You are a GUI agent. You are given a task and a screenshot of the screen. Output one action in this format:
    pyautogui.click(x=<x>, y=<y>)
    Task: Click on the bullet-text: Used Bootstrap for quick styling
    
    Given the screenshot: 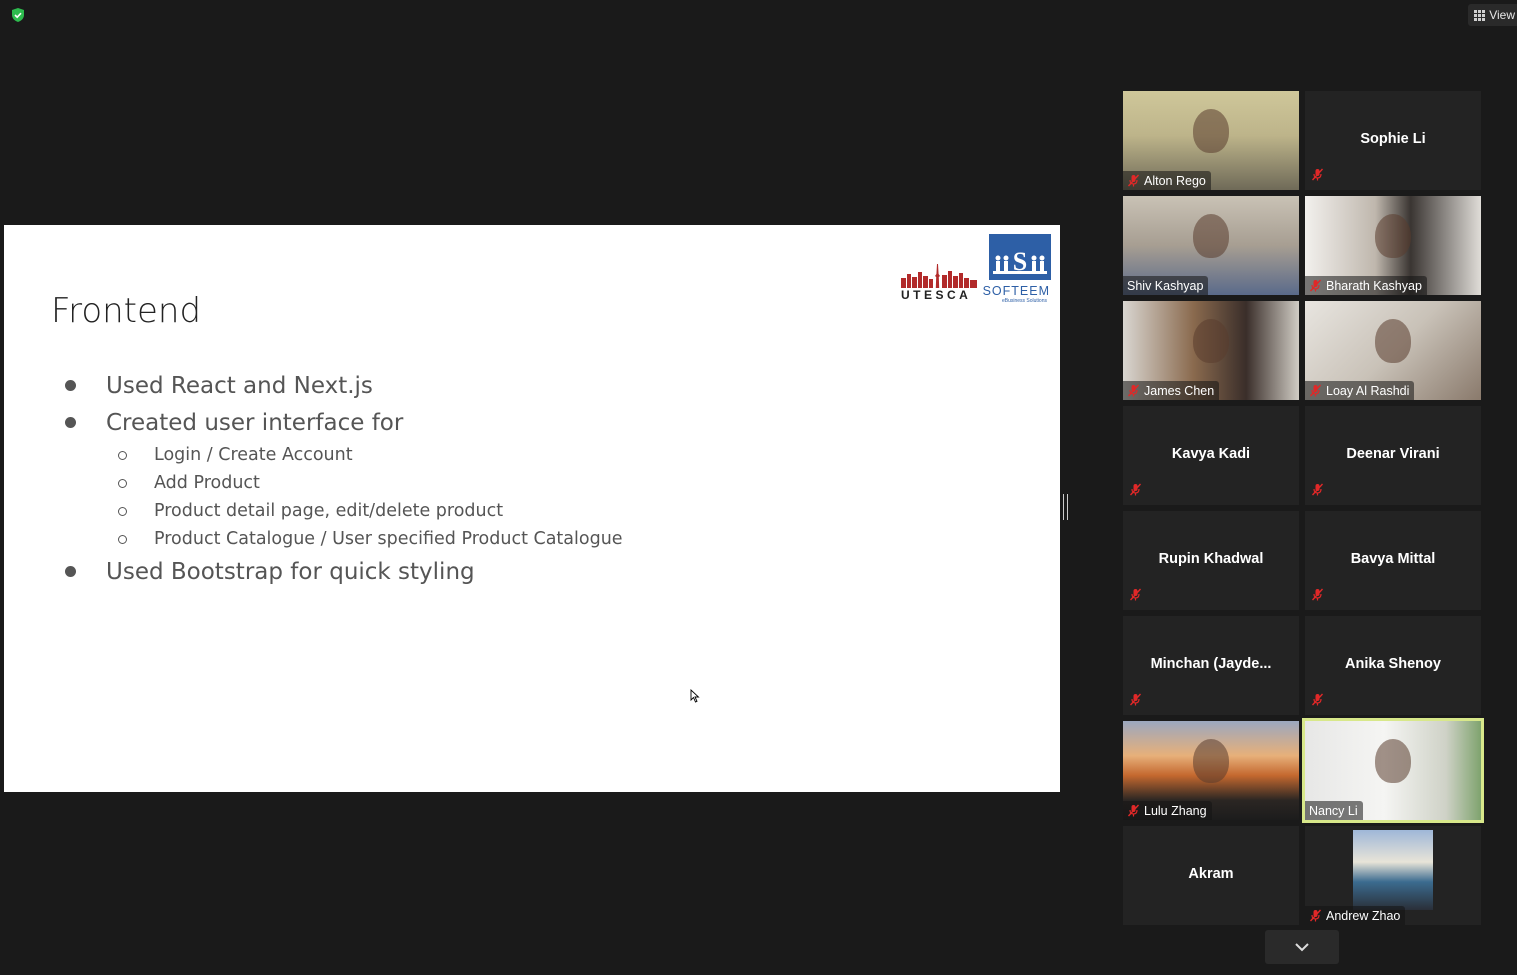 What is the action you would take?
    pyautogui.click(x=290, y=571)
    